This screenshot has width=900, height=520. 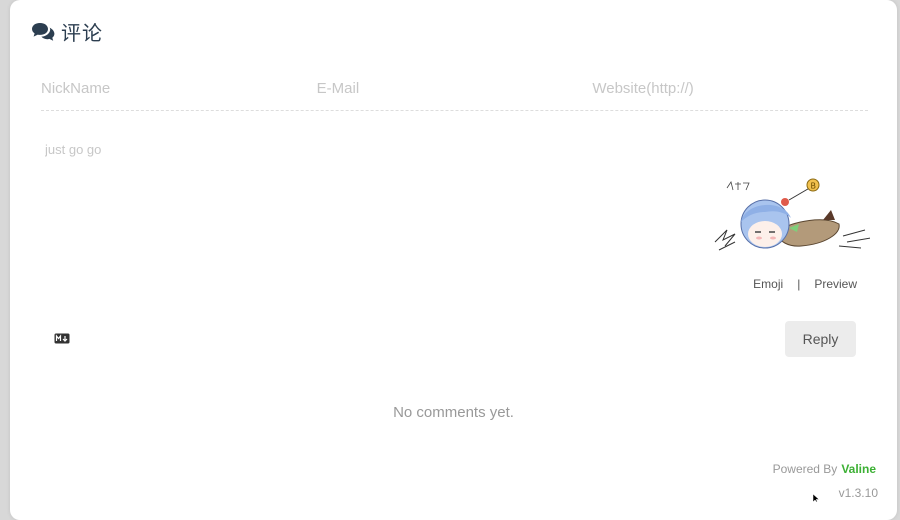 I want to click on editor-tools: Emoji | Preview, so click(x=805, y=284).